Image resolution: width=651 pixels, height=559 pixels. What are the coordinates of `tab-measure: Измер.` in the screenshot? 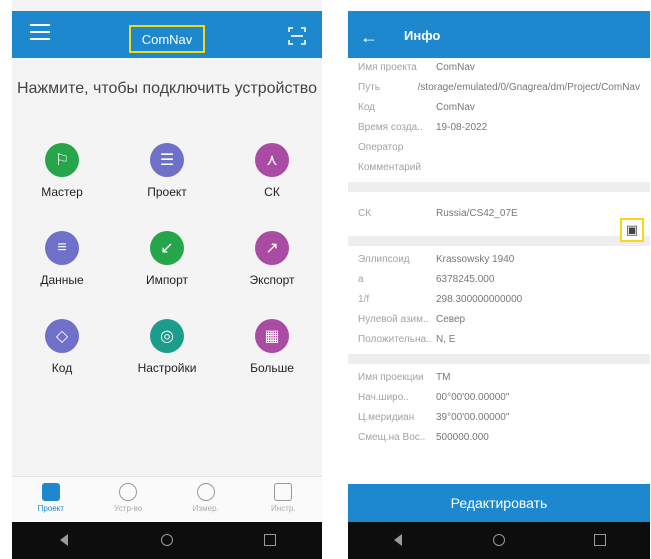 It's located at (206, 499).